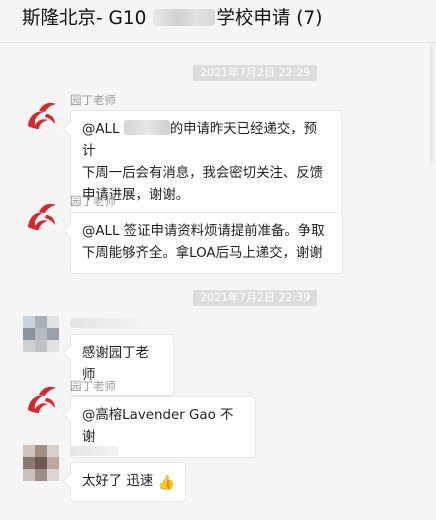  Describe the element at coordinates (255, 298) in the screenshot. I see `timestamp: 2021年7月2日 22:39` at that location.